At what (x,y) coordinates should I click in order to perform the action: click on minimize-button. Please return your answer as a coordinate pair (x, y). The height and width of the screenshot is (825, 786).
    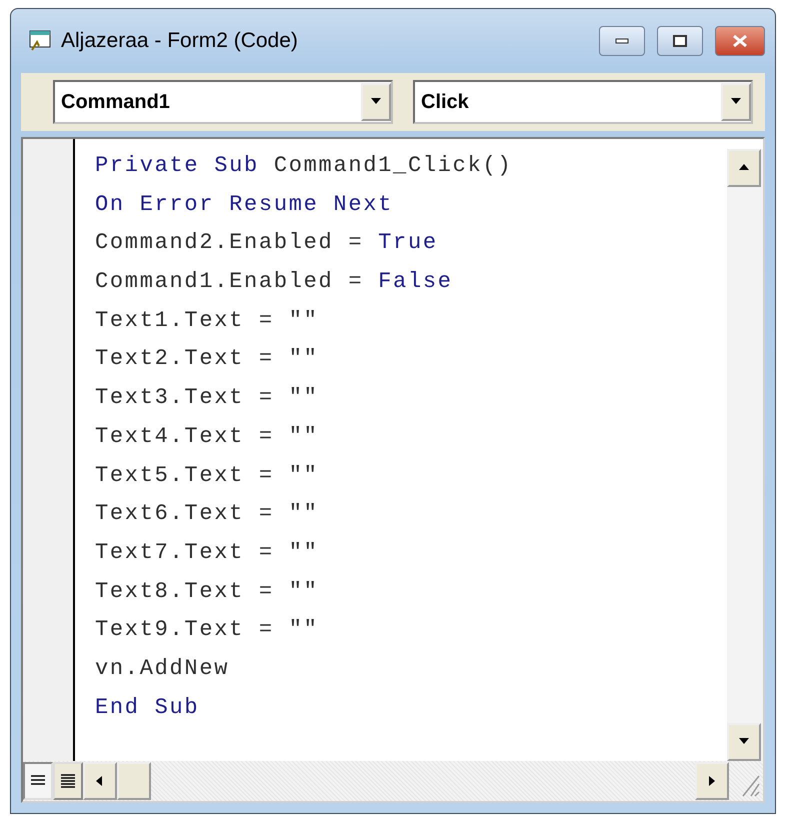
    Looking at the image, I should click on (622, 41).